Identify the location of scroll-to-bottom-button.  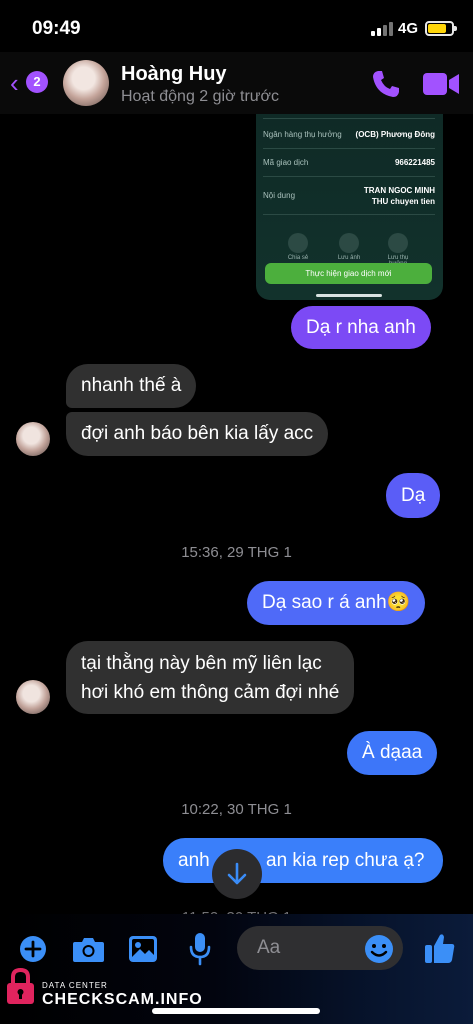
(237, 874).